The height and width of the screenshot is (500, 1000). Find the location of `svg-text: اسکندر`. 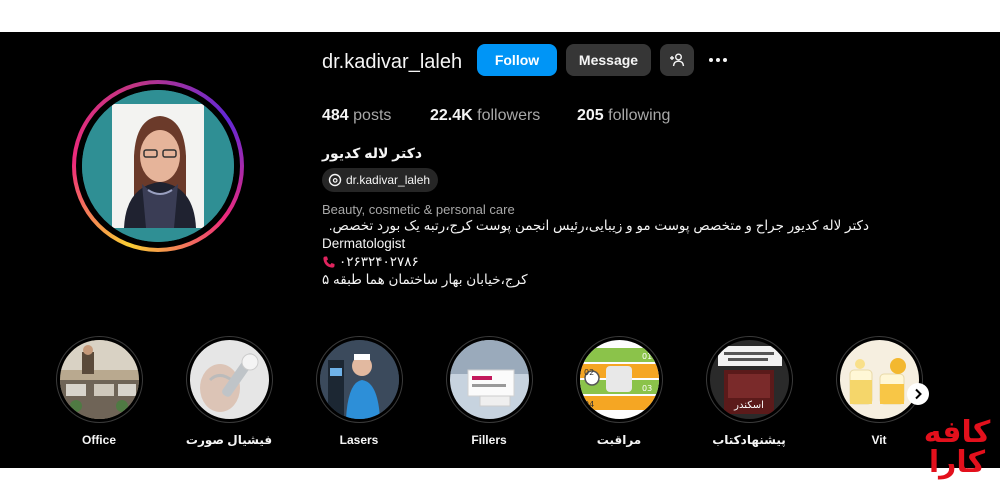

svg-text: اسکندر is located at coordinates (748, 405).